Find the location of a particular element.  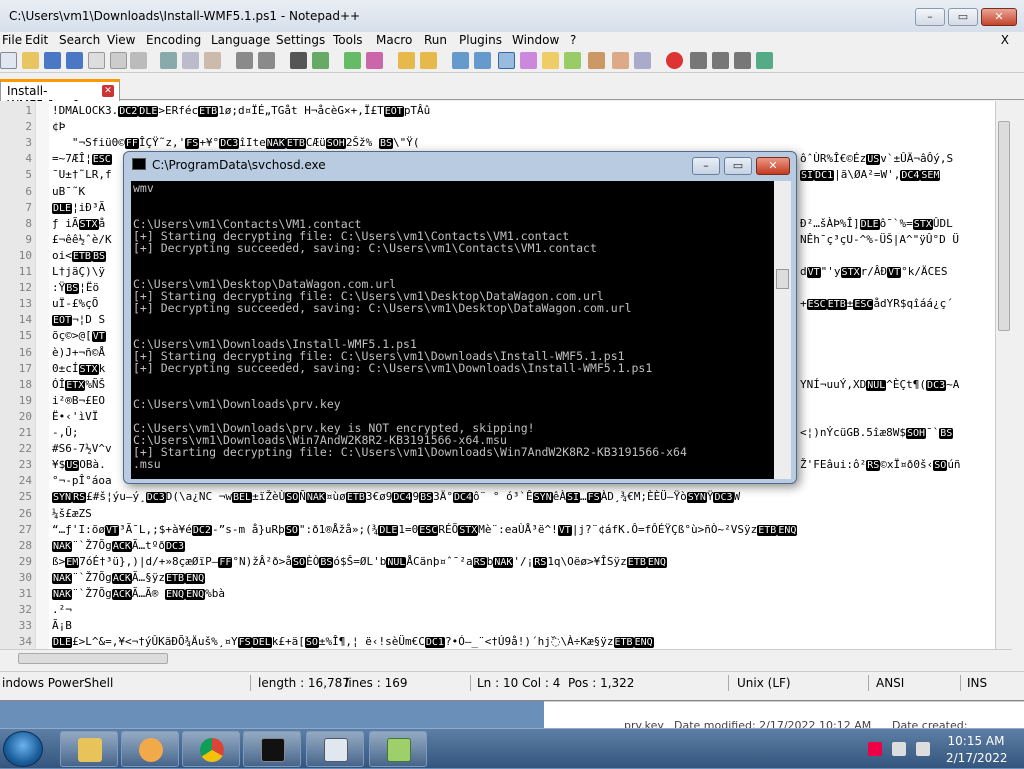

print-icon is located at coordinates (138, 60).